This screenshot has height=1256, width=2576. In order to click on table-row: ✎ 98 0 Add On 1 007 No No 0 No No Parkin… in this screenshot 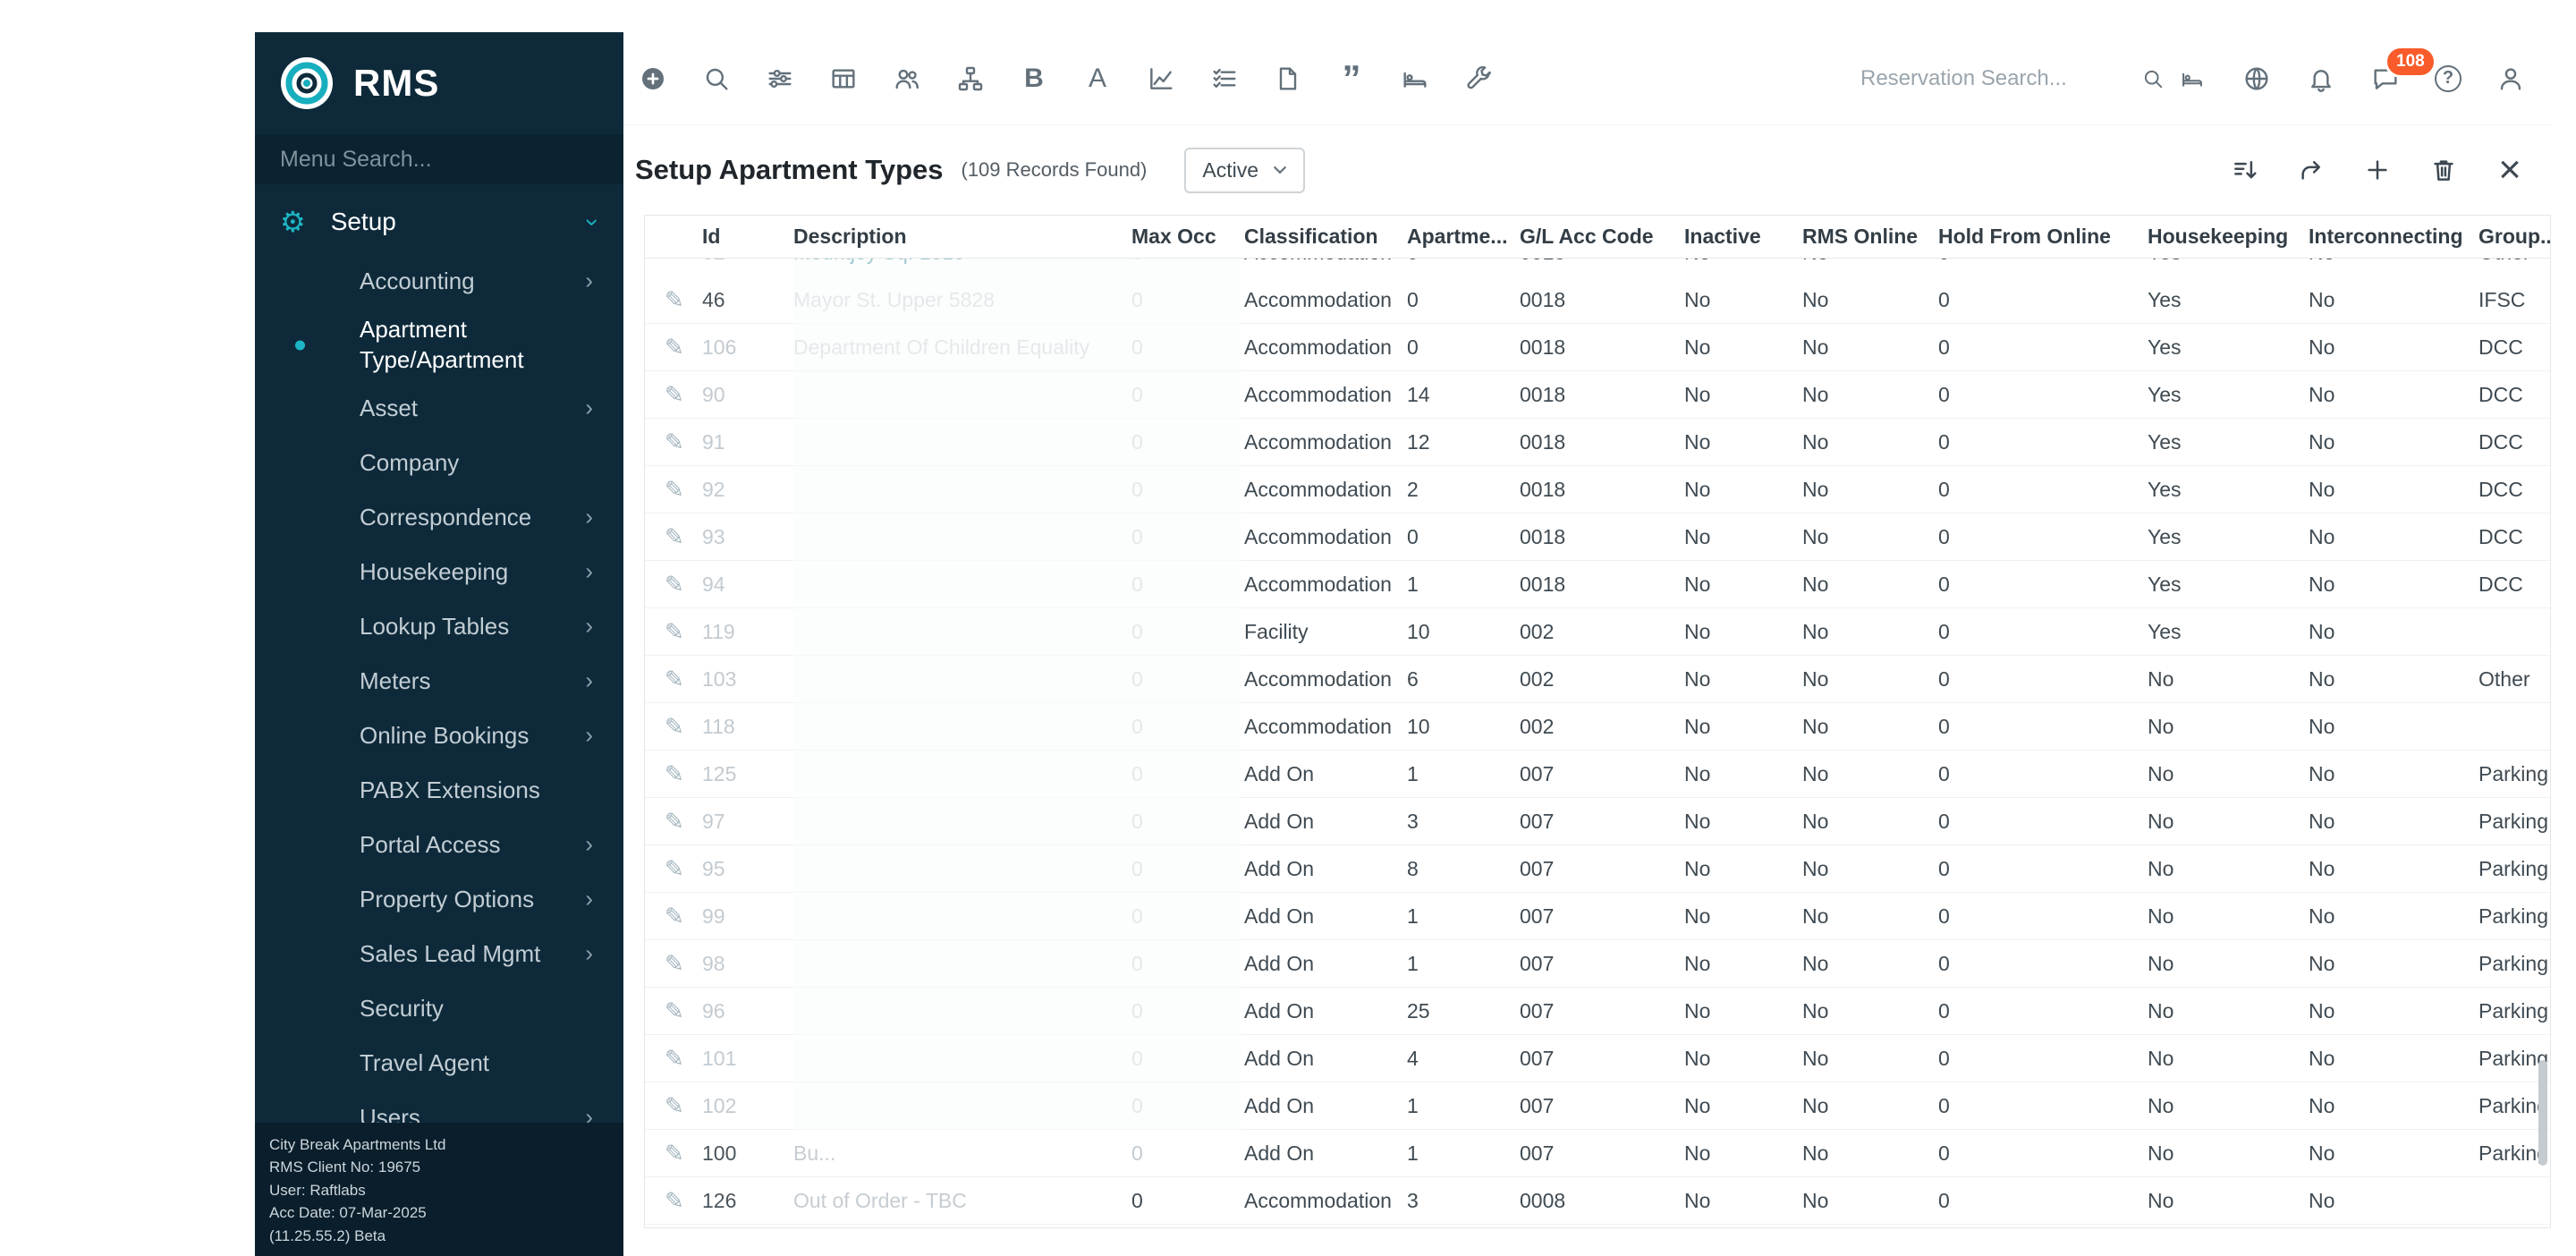, I will do `click(1597, 964)`.